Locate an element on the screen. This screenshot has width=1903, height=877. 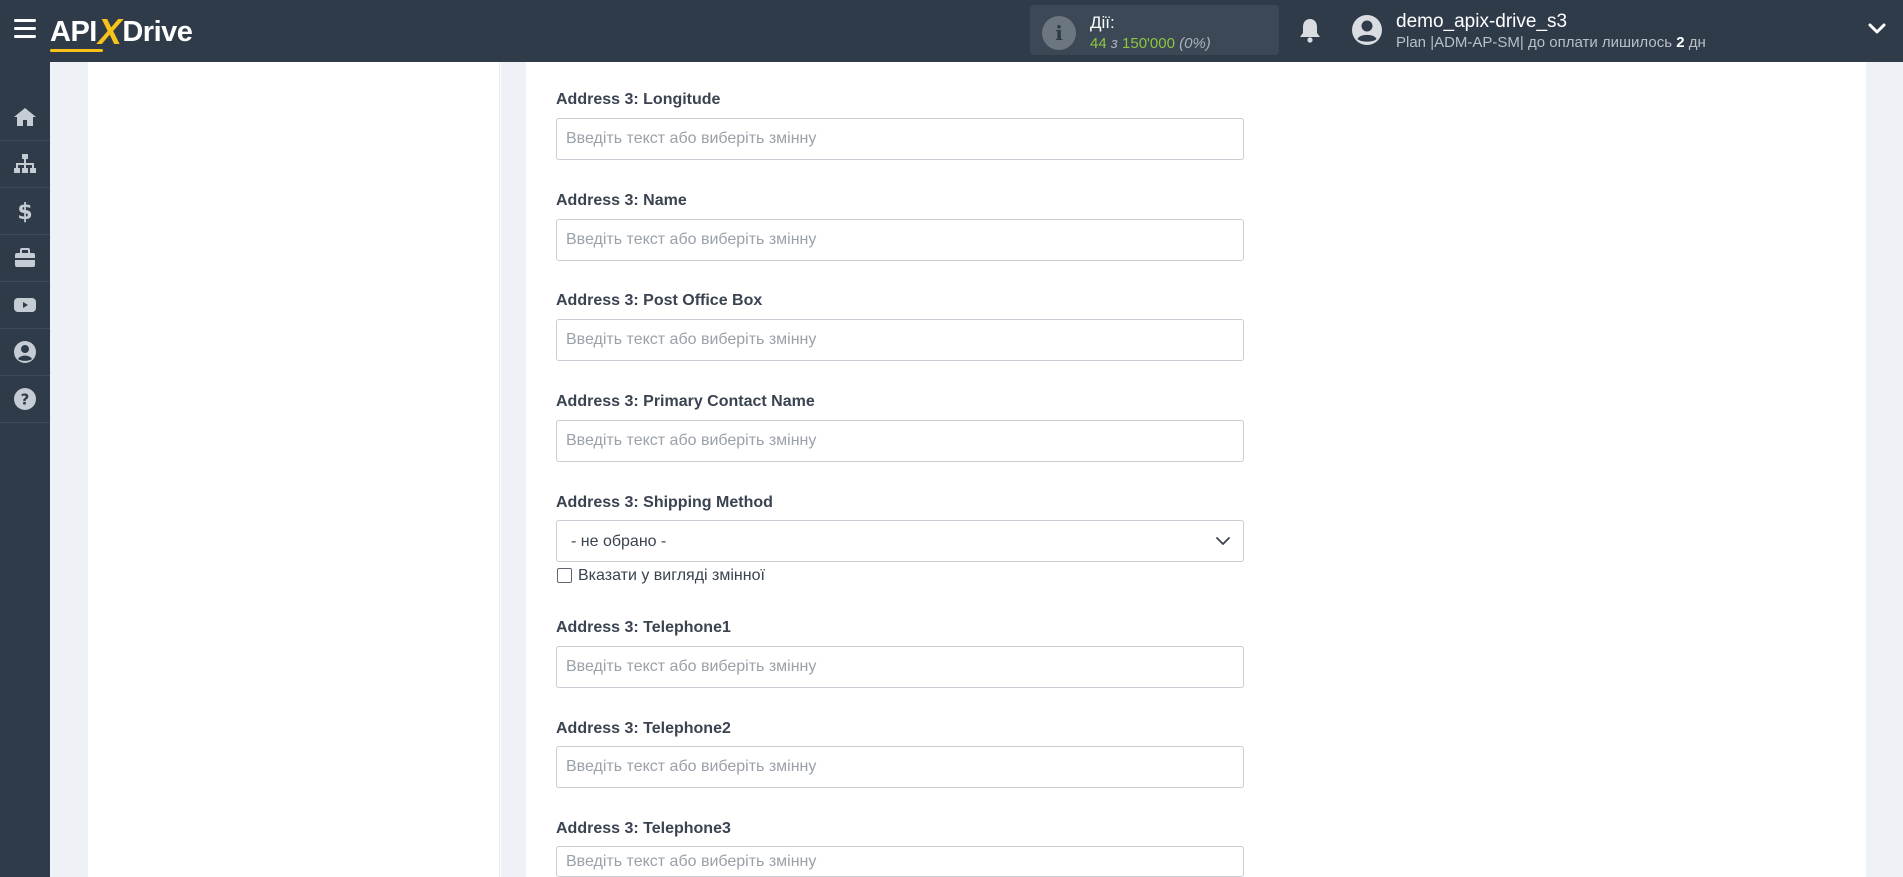
name-input is located at coordinates (900, 240).